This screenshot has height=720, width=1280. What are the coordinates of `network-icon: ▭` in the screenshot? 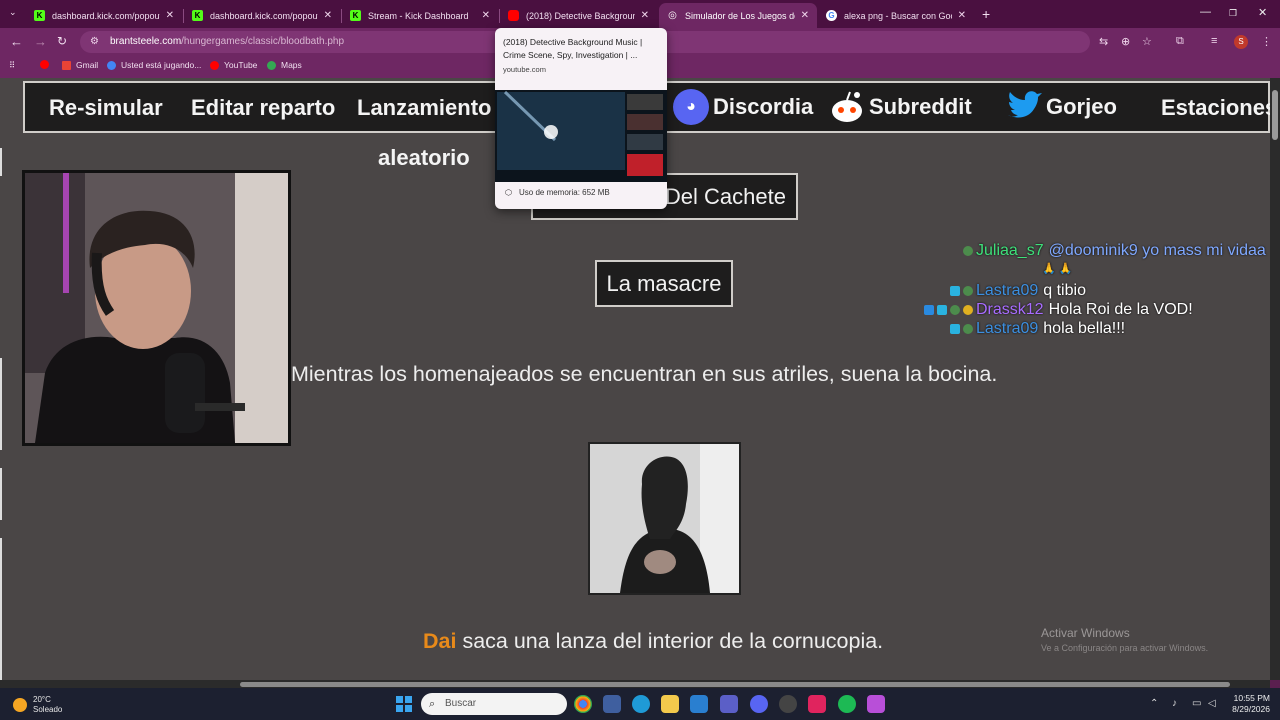 It's located at (1196, 703).